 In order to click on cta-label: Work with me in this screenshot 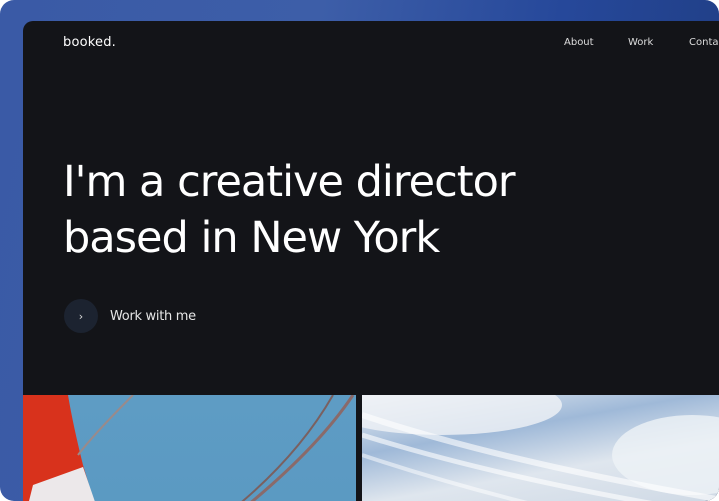, I will do `click(153, 316)`.